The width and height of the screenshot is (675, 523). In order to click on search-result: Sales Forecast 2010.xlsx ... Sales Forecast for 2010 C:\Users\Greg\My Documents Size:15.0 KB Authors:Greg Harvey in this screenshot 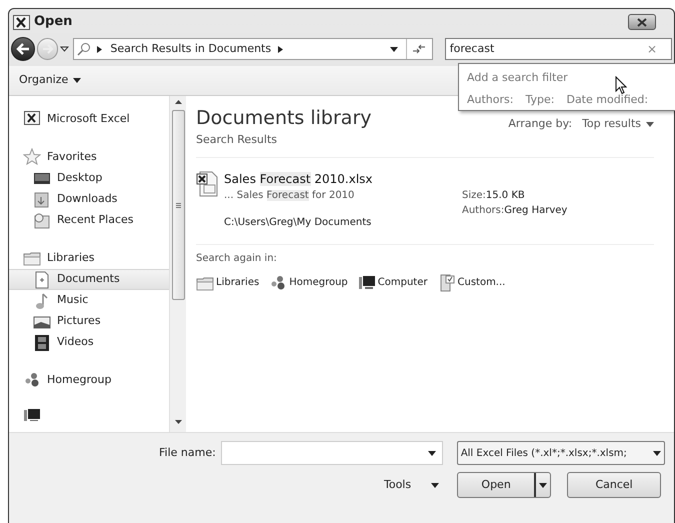, I will do `click(425, 201)`.